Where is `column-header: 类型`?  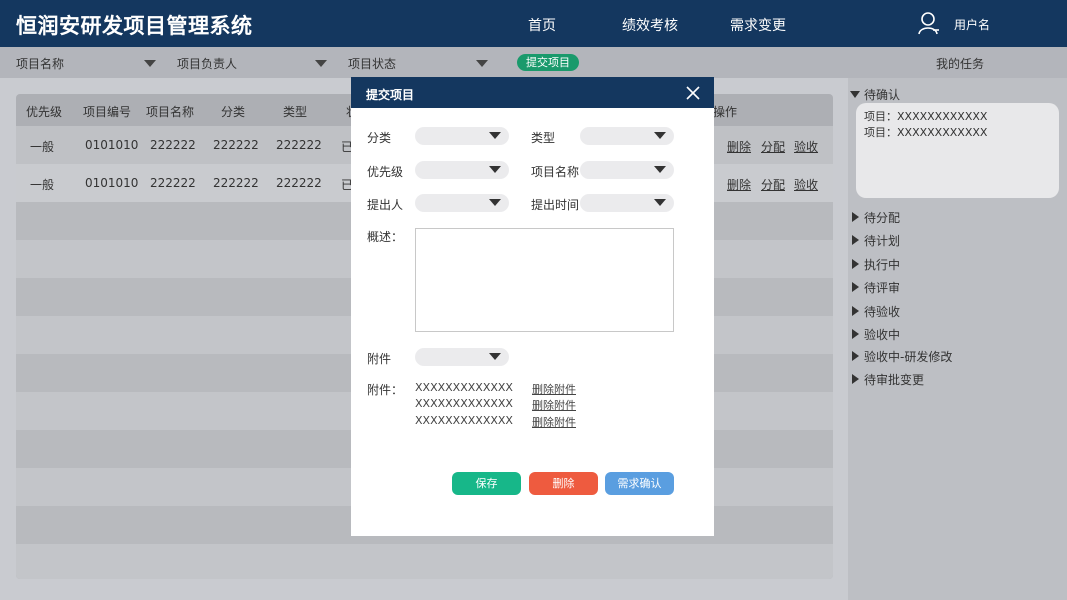
column-header: 类型 is located at coordinates (295, 111).